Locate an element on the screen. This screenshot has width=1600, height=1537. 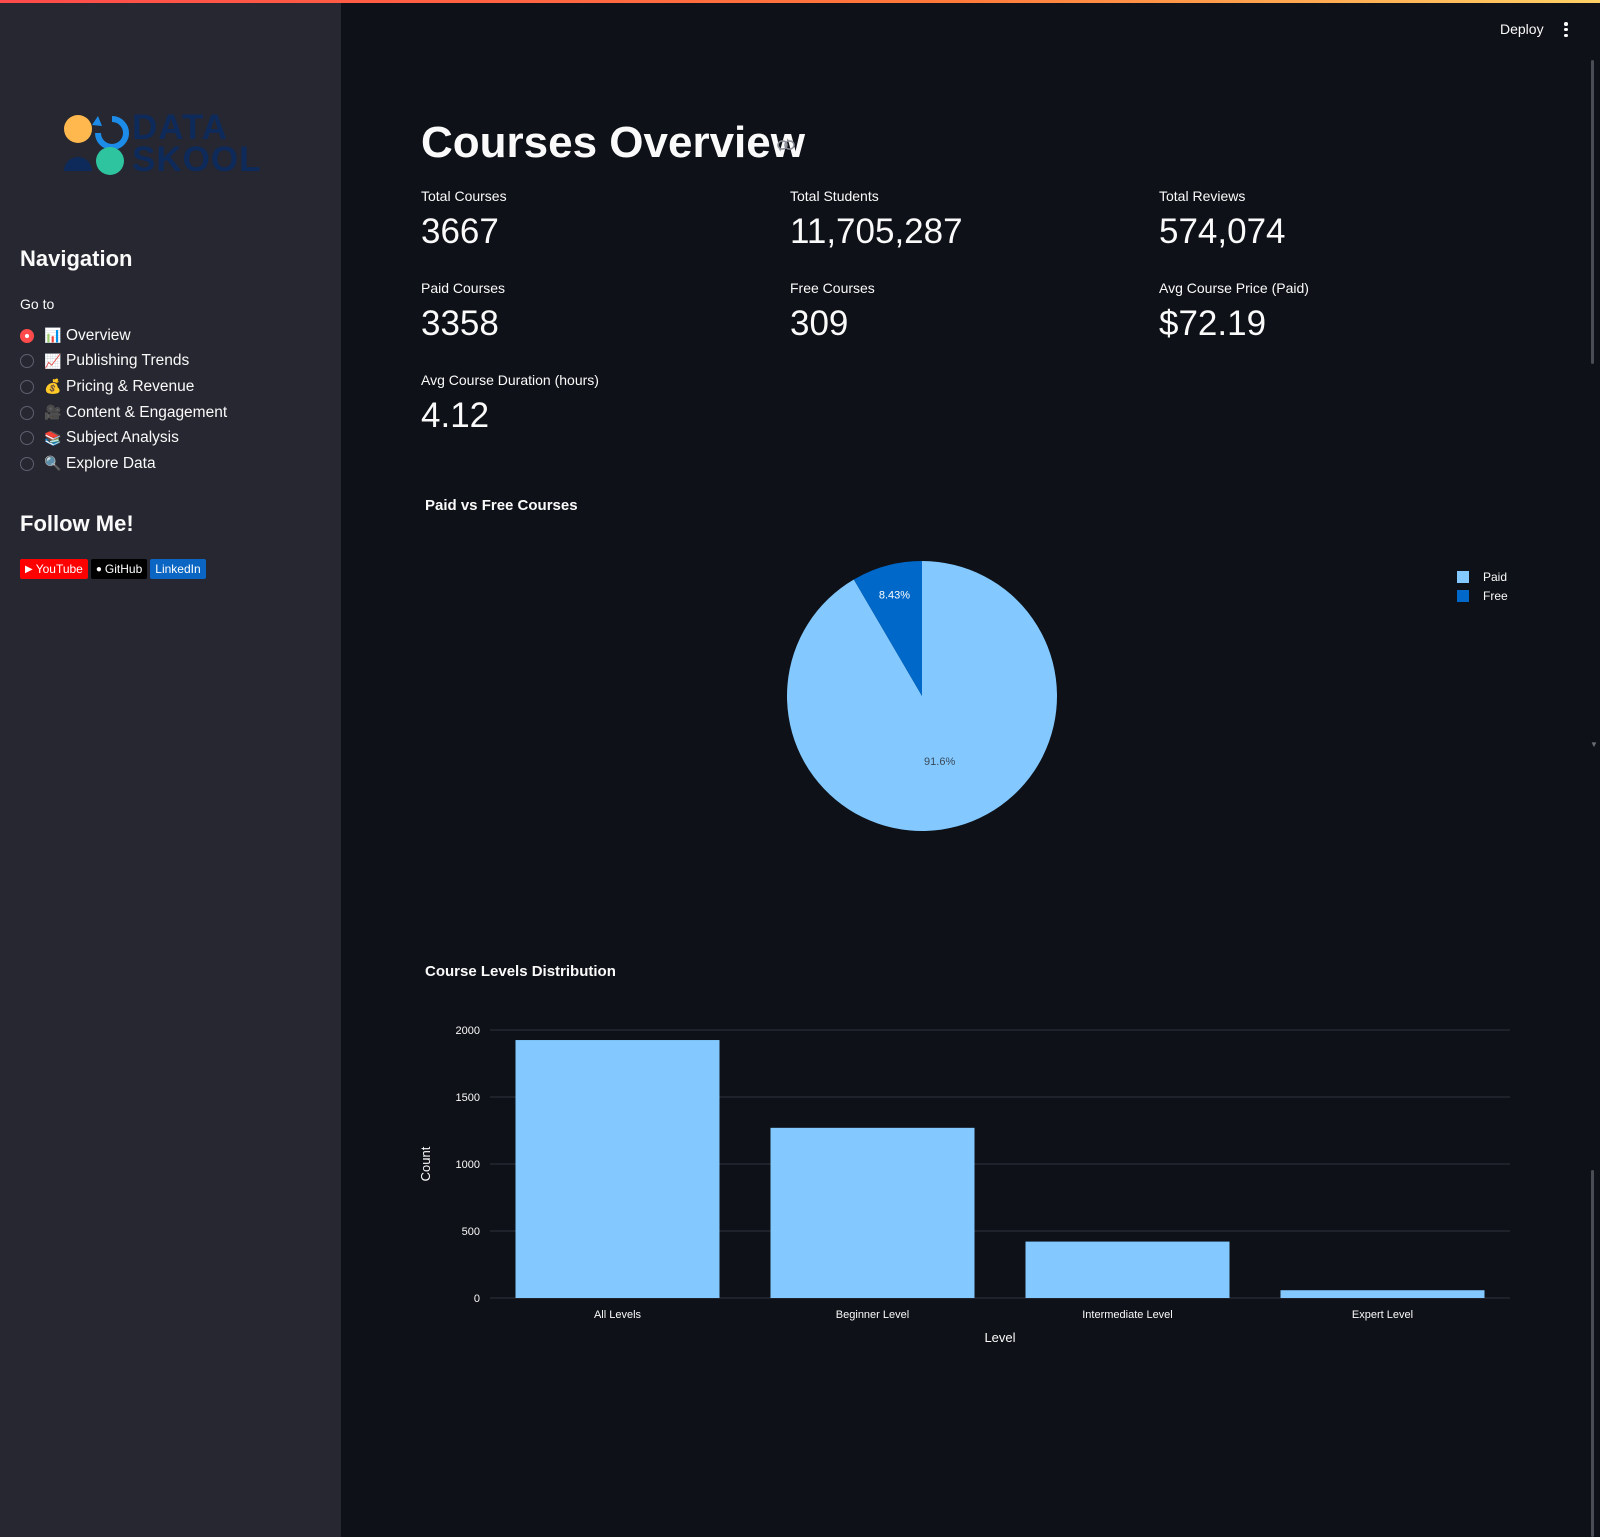
x-tick-label: Intermediate Level is located at coordinates (1127, 1315).